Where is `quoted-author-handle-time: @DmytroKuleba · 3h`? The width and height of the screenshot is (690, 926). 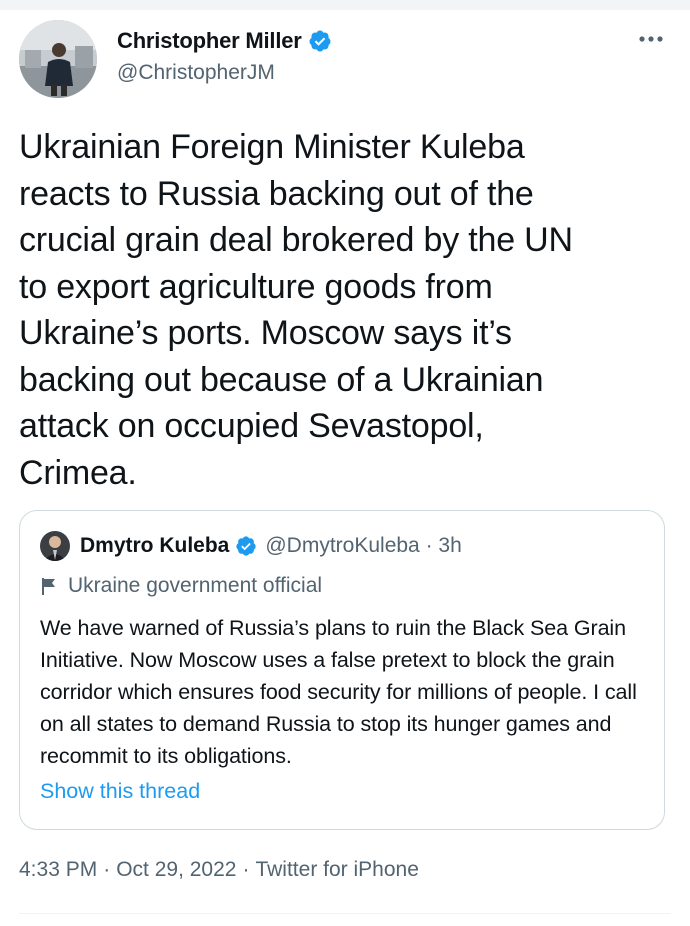 quoted-author-handle-time: @DmytroKuleba · 3h is located at coordinates (363, 545).